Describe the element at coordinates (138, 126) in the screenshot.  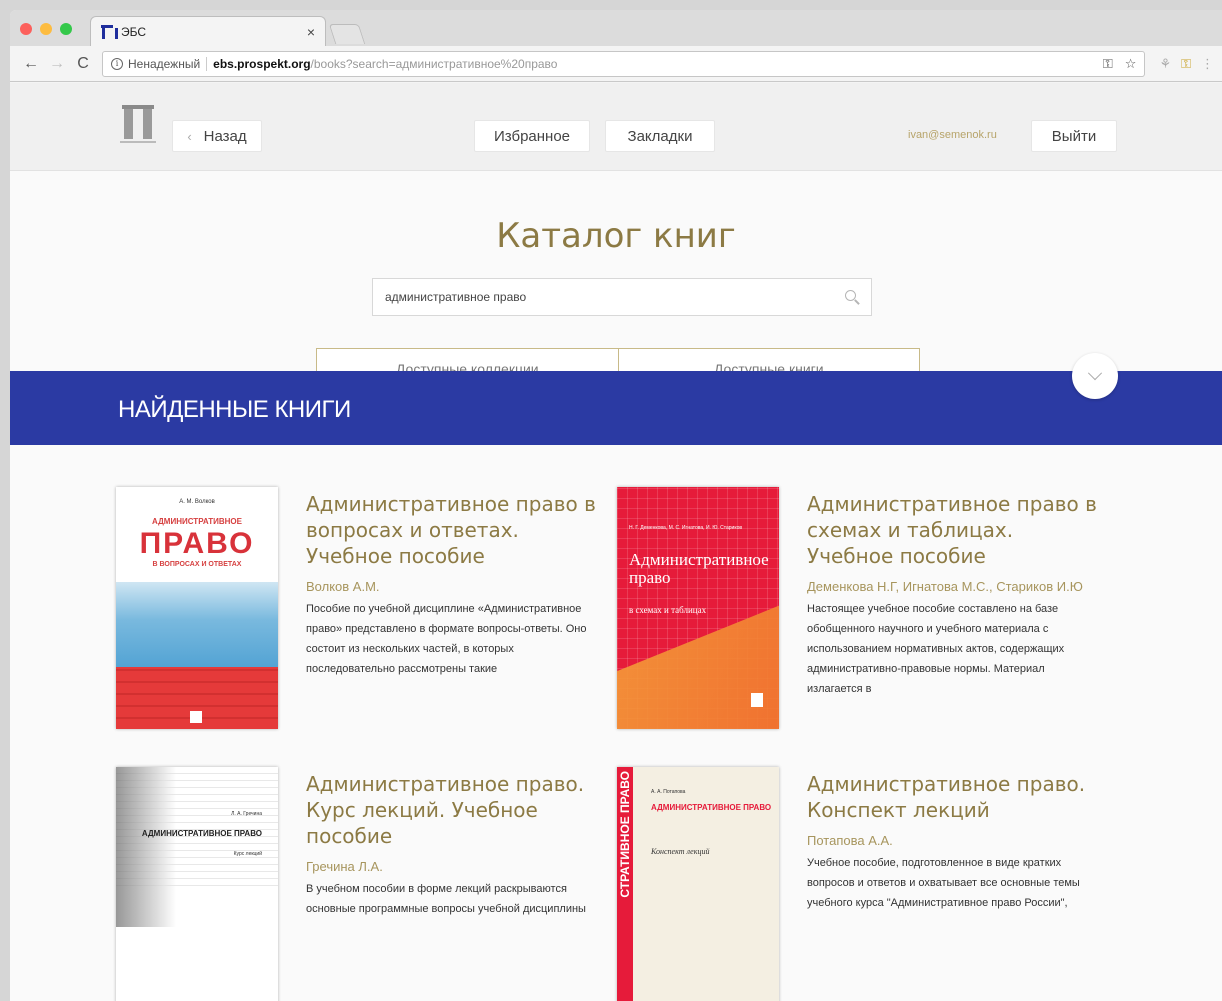
I see `site-logo-icon` at that location.